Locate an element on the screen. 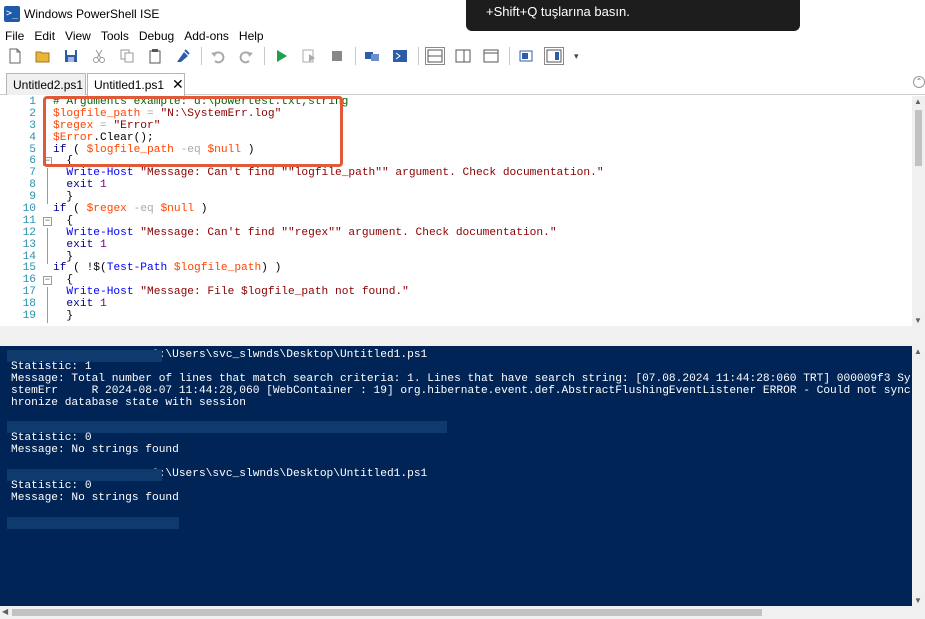  console-horizontal-scrollbar: ◀ is located at coordinates (456, 612).